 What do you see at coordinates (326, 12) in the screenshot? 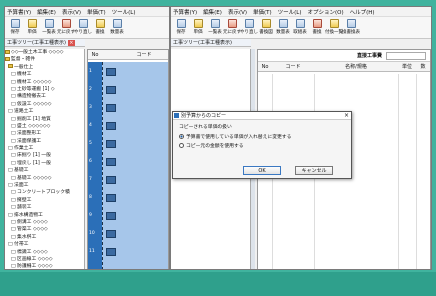
I see `menu-options: オプション(O)` at bounding box center [326, 12].